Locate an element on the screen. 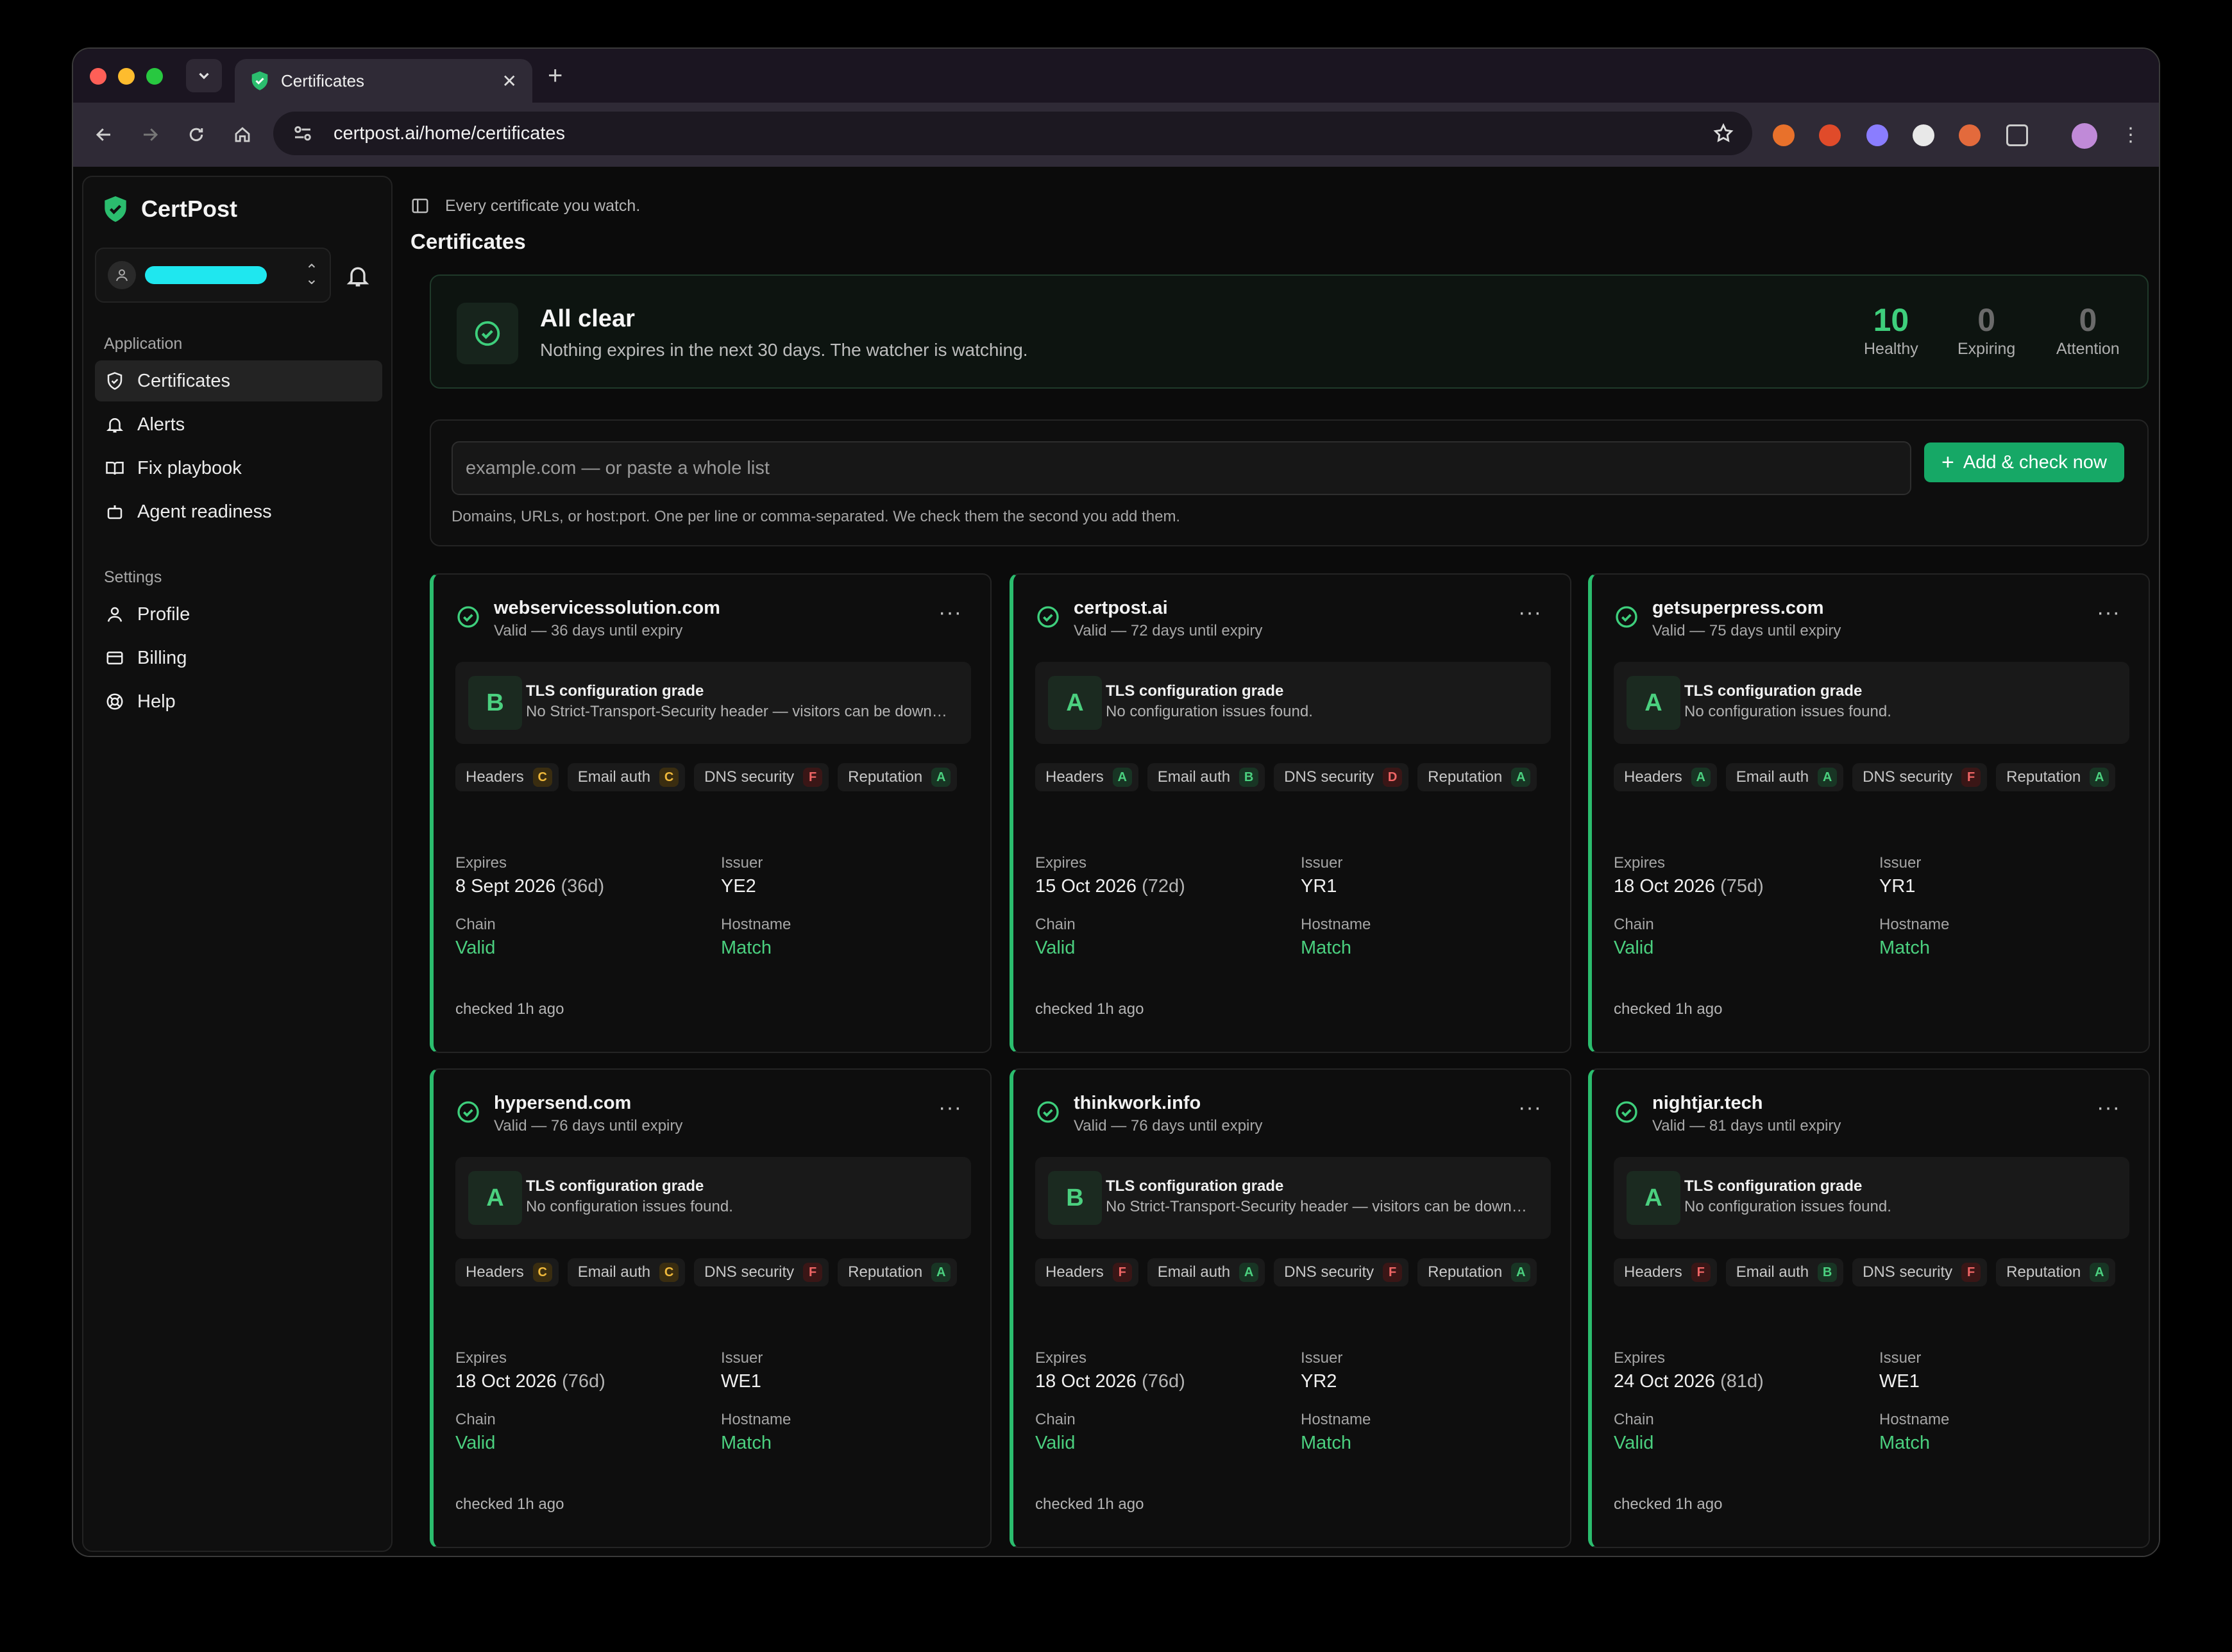 Image resolution: width=2232 pixels, height=1652 pixels. new-tab-button: + is located at coordinates (555, 75).